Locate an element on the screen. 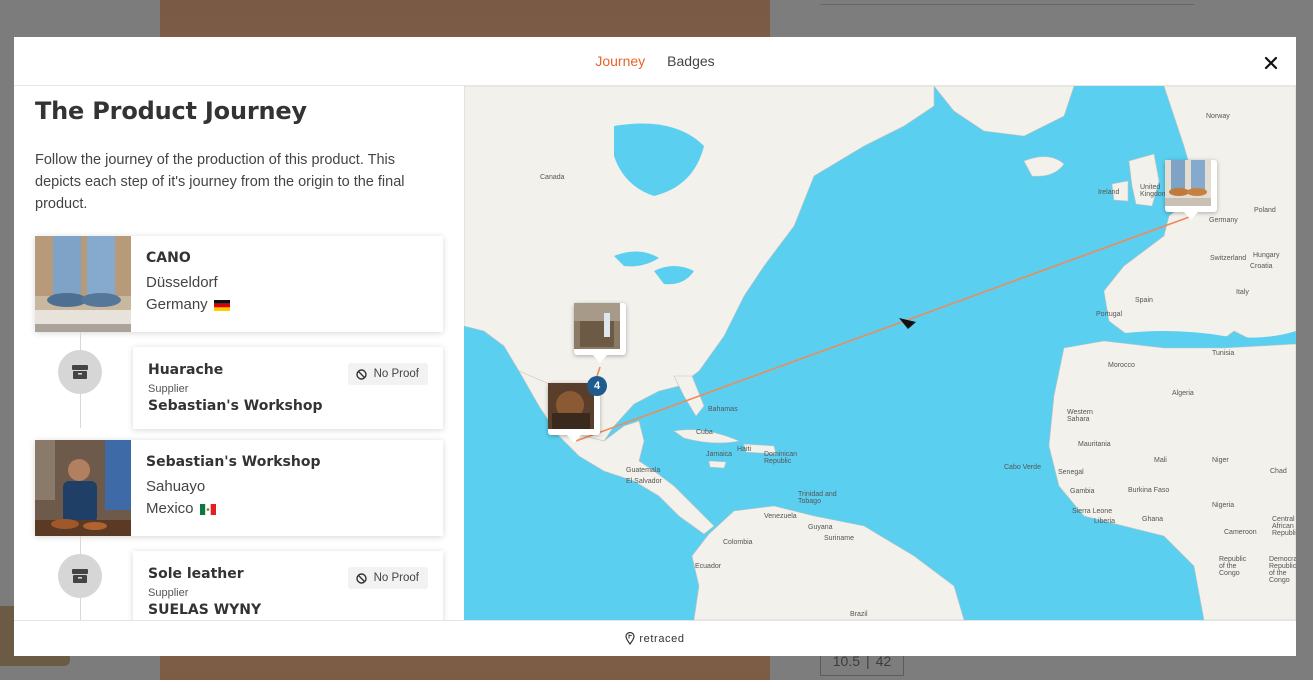 The image size is (1313, 680). map-label: Western Sahara is located at coordinates (1080, 416).